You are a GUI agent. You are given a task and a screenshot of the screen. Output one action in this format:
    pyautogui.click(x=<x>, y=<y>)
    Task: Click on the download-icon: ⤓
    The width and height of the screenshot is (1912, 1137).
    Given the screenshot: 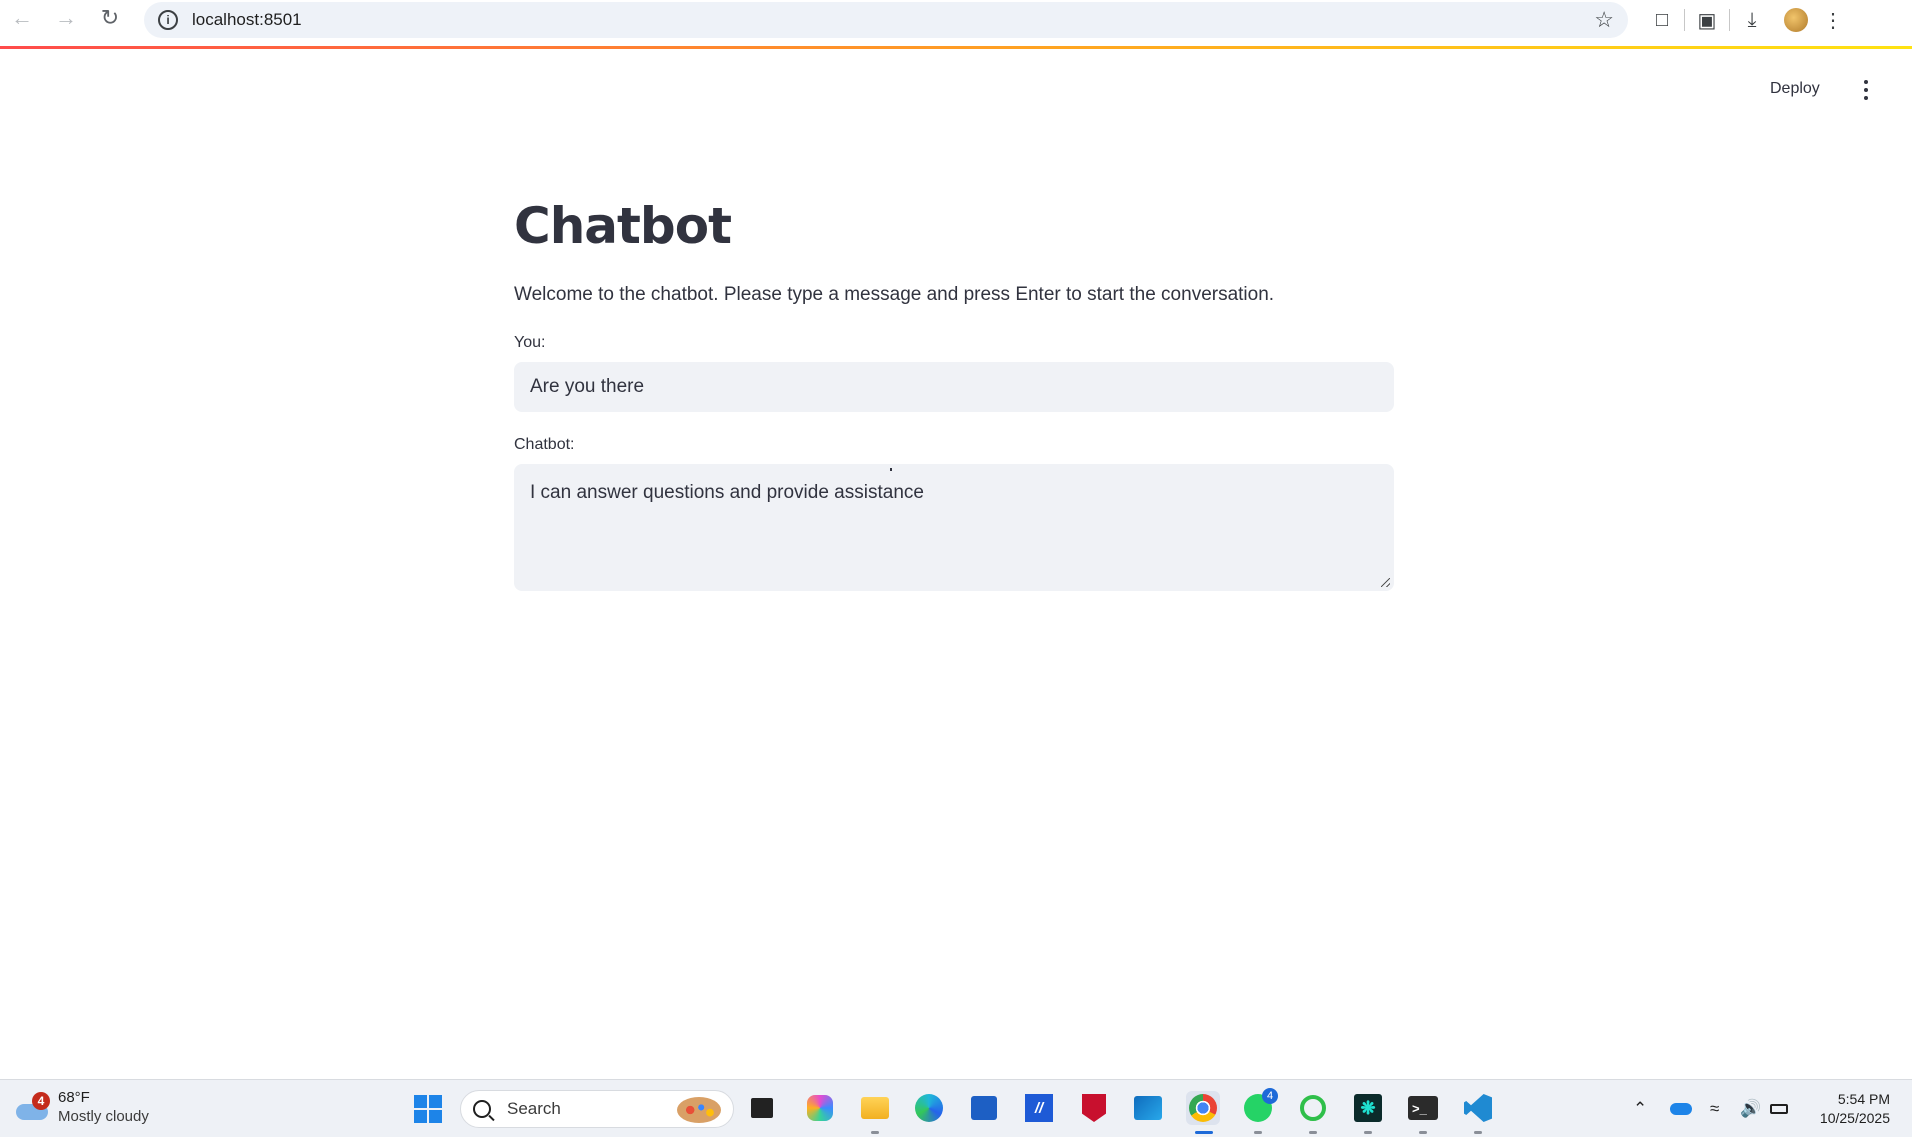 What is the action you would take?
    pyautogui.click(x=1752, y=20)
    